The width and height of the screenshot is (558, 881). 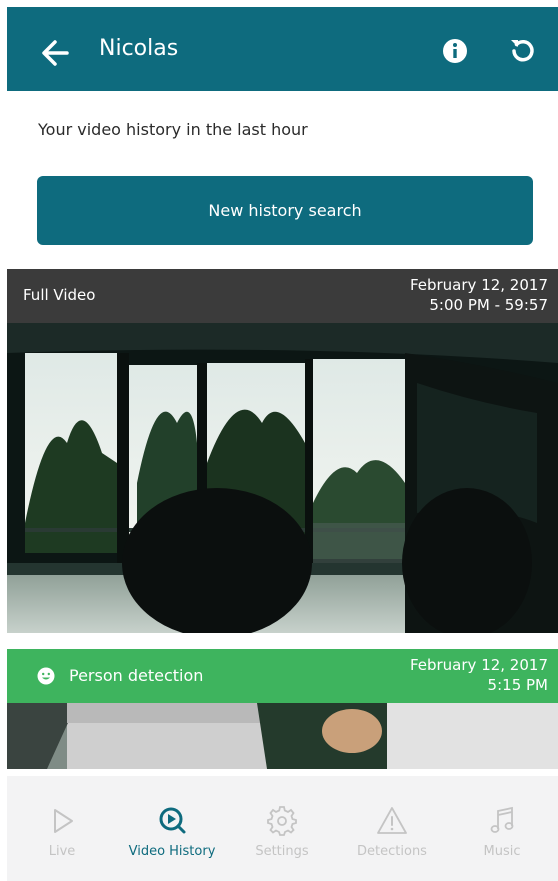 I want to click on detection-type-label: Person detection, so click(x=136, y=675).